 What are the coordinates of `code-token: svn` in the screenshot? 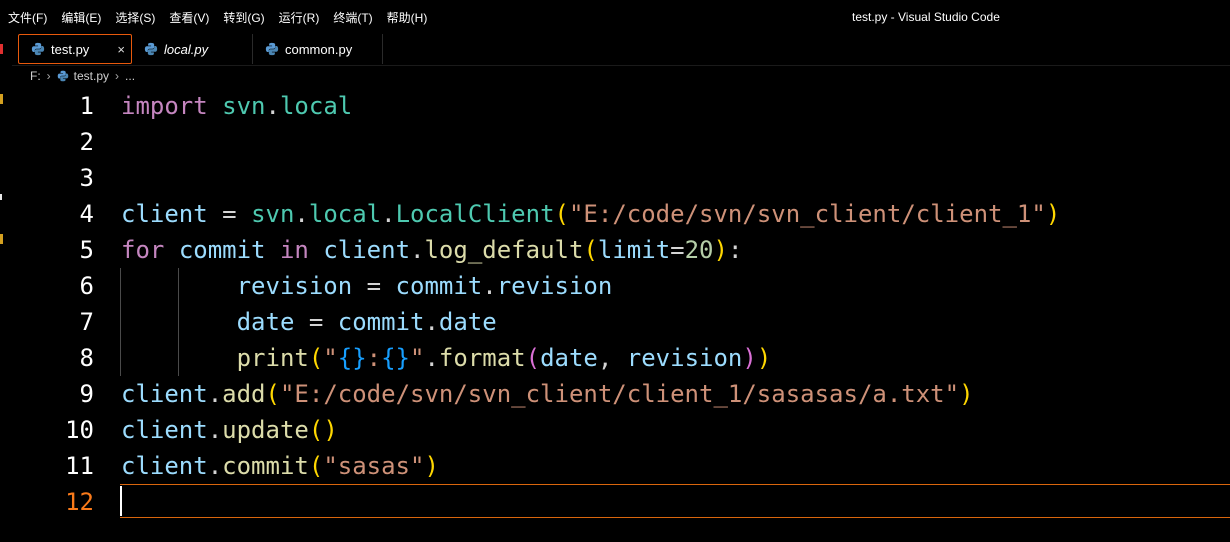 It's located at (244, 106).